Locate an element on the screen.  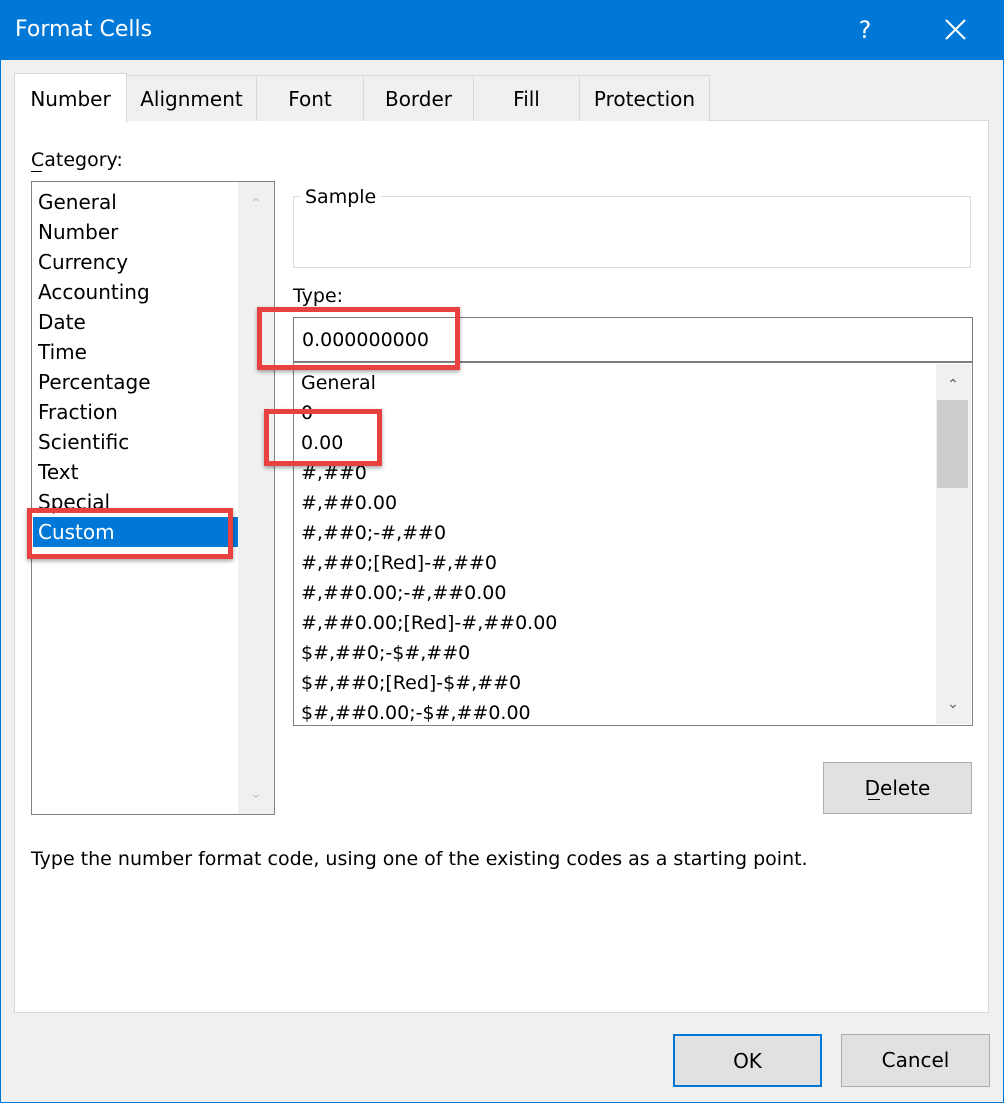
format-item: $#,##0;[Red]-$#,##0 is located at coordinates (411, 683).